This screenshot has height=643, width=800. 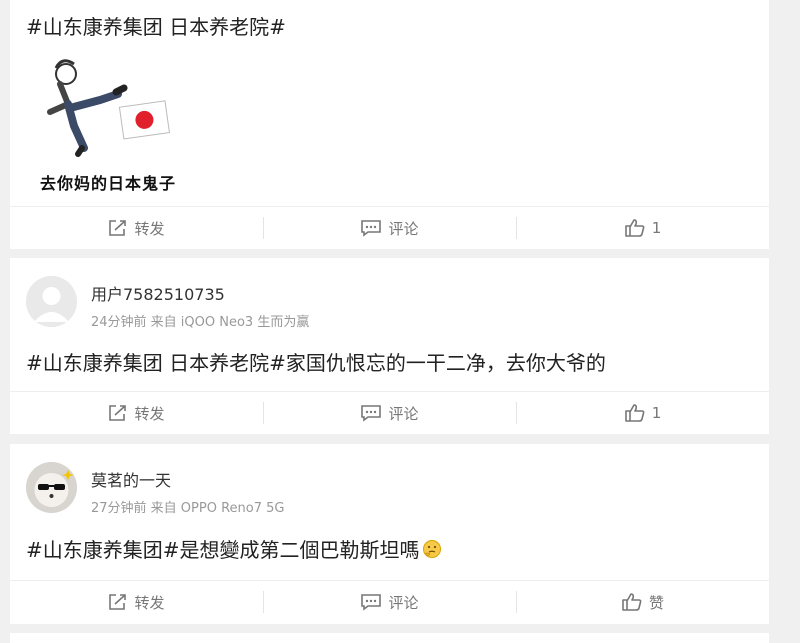 I want to click on post-meta: 27分钟前 来自 OPPO Reno7 5G, so click(x=188, y=508).